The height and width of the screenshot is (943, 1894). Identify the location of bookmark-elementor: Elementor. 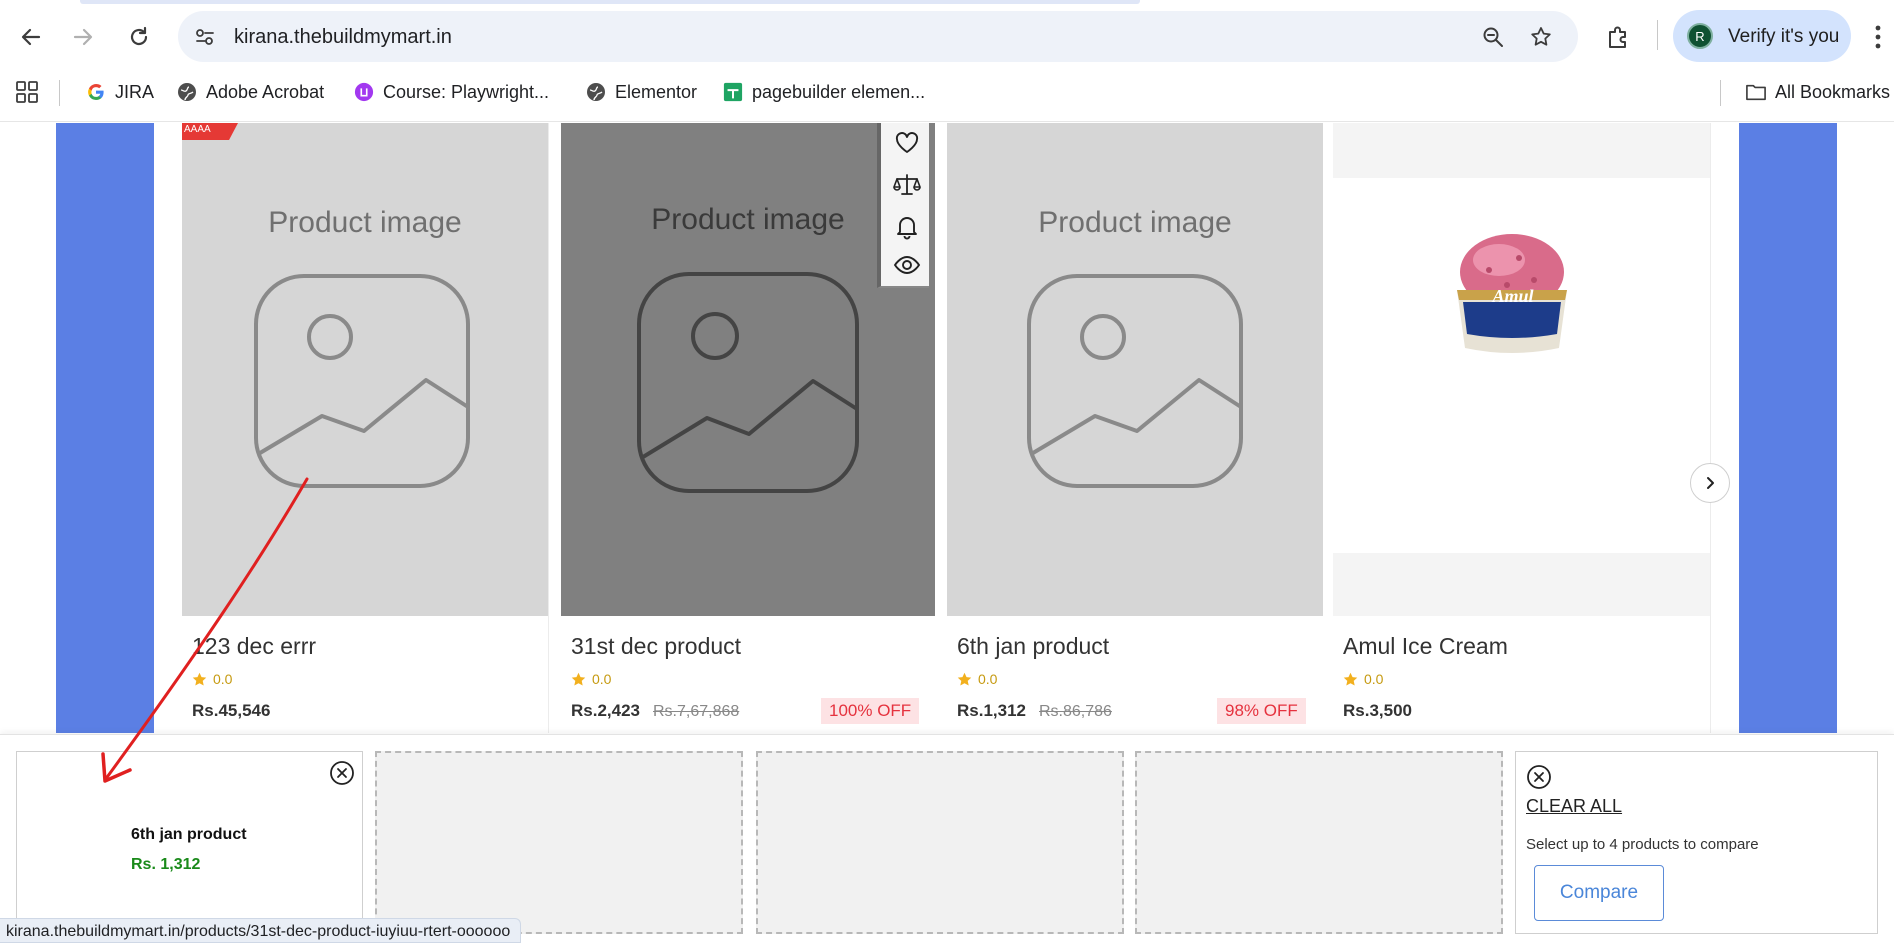
(641, 92).